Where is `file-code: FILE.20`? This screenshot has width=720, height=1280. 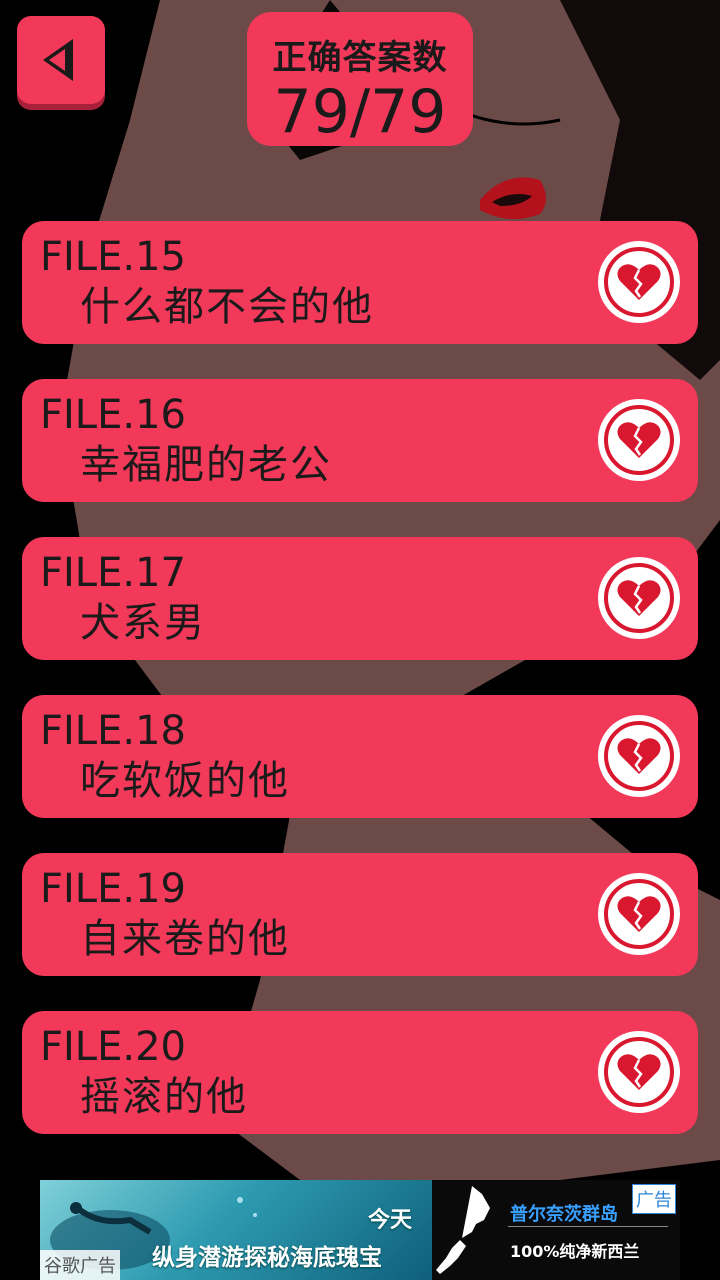
file-code: FILE.20 is located at coordinates (113, 1047).